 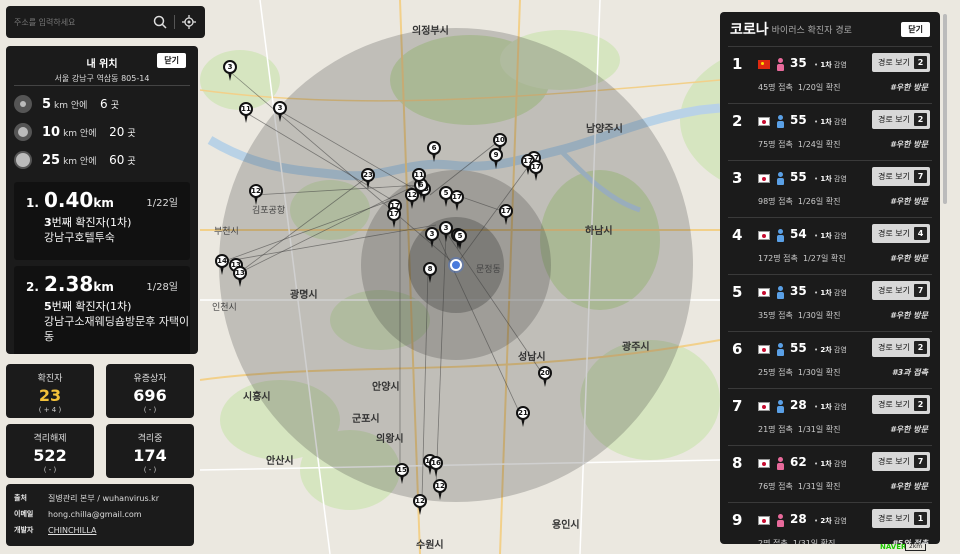 I want to click on case-summary: 76명 접촉 1/31일 확진, so click(x=799, y=486).